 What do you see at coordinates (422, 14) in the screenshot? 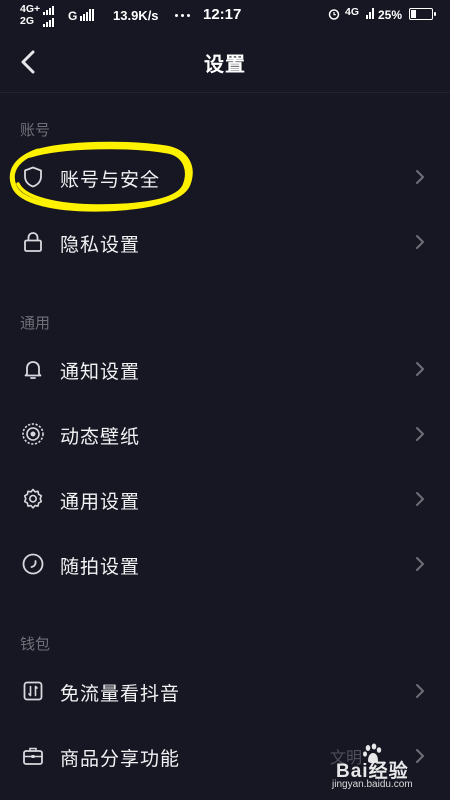
I see `battery-icon` at bounding box center [422, 14].